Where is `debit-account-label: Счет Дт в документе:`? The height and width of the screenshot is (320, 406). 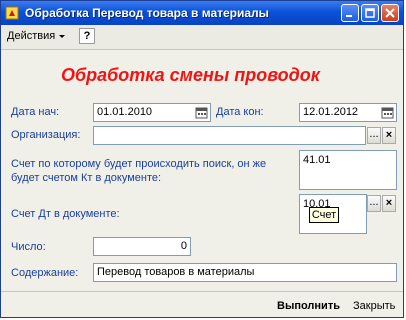 debit-account-label: Счет Дт в документе: is located at coordinates (65, 214).